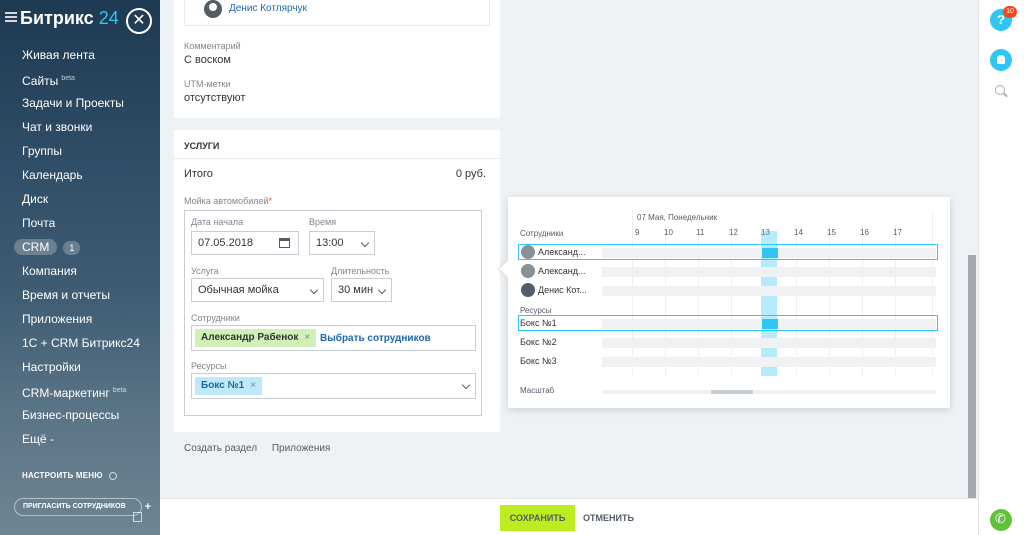 The height and width of the screenshot is (535, 1024). I want to click on scale-track, so click(769, 392).